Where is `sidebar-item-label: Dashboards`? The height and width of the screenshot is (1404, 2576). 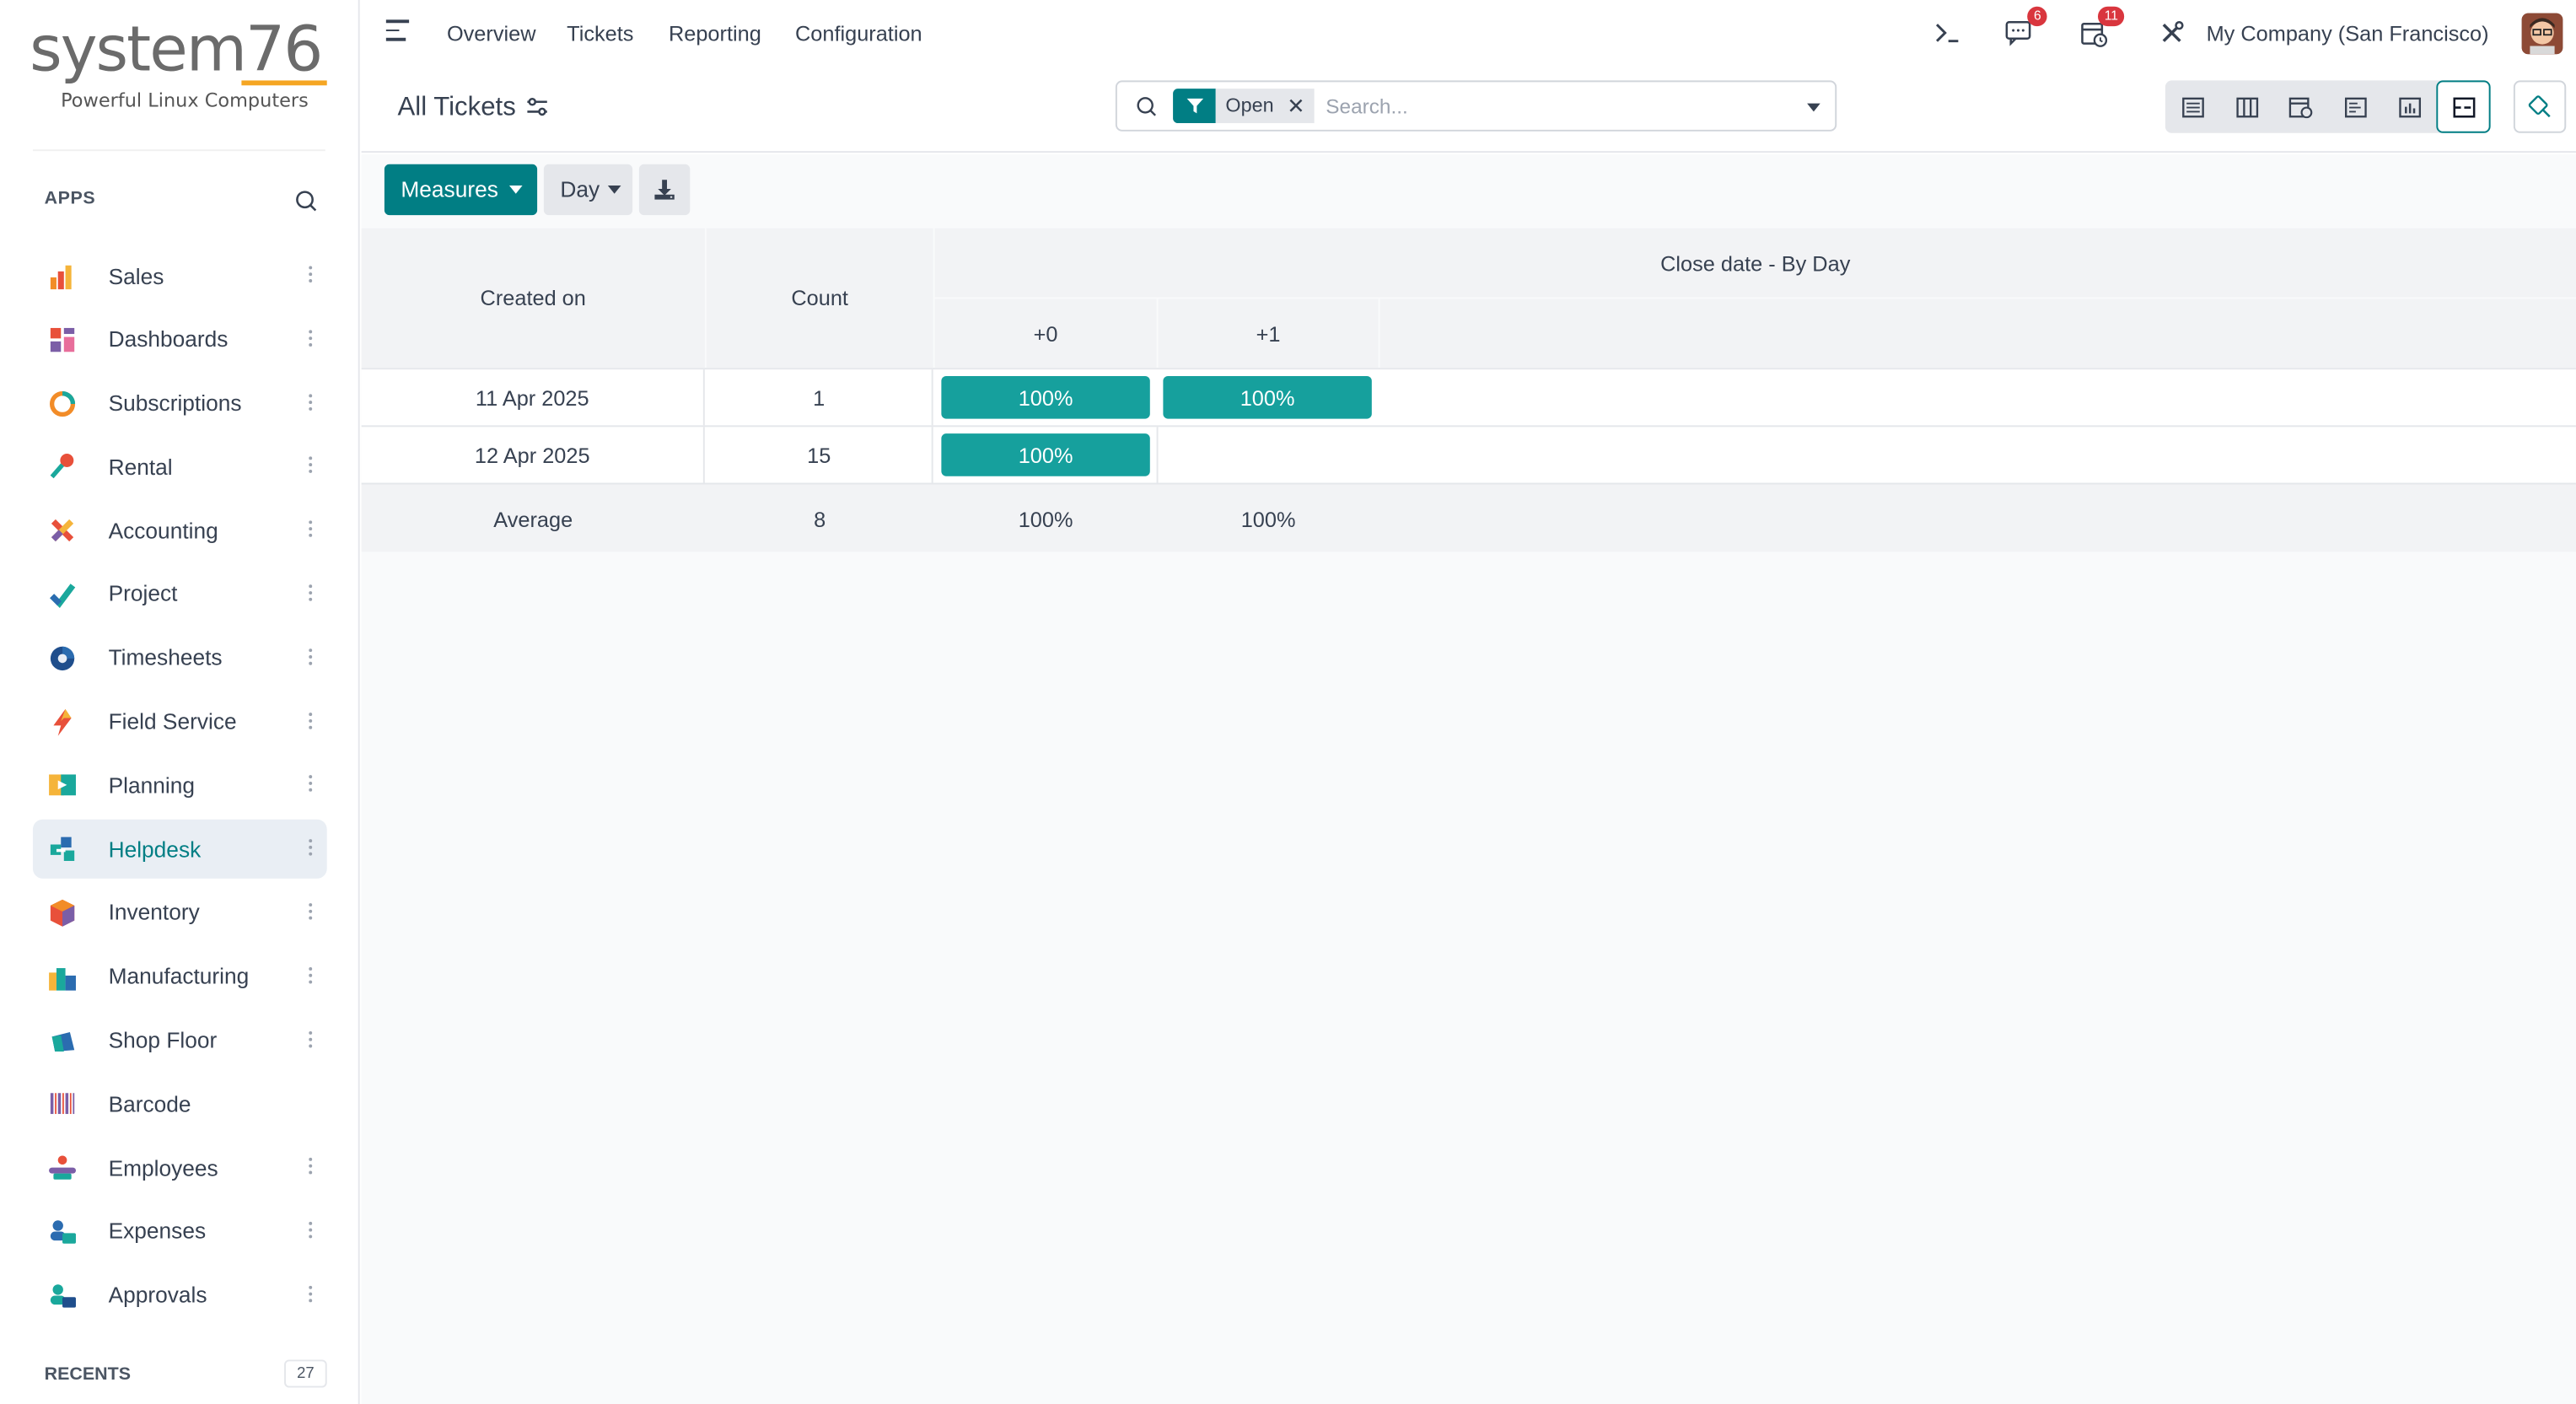 sidebar-item-label: Dashboards is located at coordinates (168, 340).